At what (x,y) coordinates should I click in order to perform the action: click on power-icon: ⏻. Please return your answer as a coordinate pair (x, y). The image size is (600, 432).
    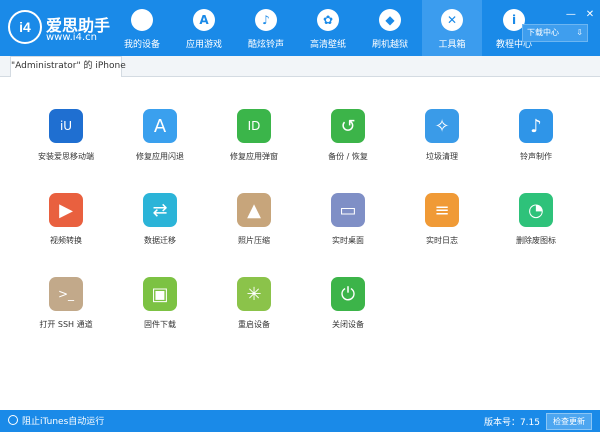
    Looking at the image, I should click on (348, 294).